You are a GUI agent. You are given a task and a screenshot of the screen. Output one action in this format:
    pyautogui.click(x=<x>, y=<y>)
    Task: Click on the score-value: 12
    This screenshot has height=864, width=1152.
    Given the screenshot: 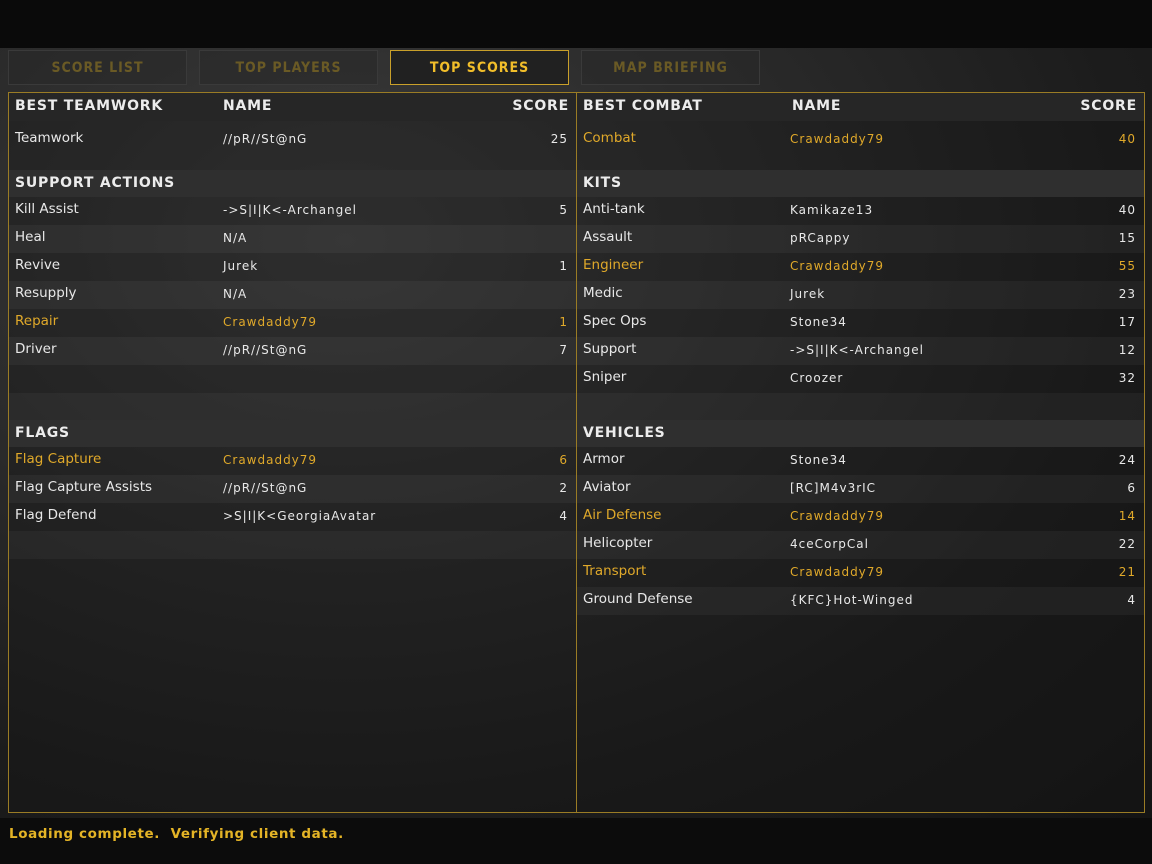 What is the action you would take?
    pyautogui.click(x=1127, y=350)
    